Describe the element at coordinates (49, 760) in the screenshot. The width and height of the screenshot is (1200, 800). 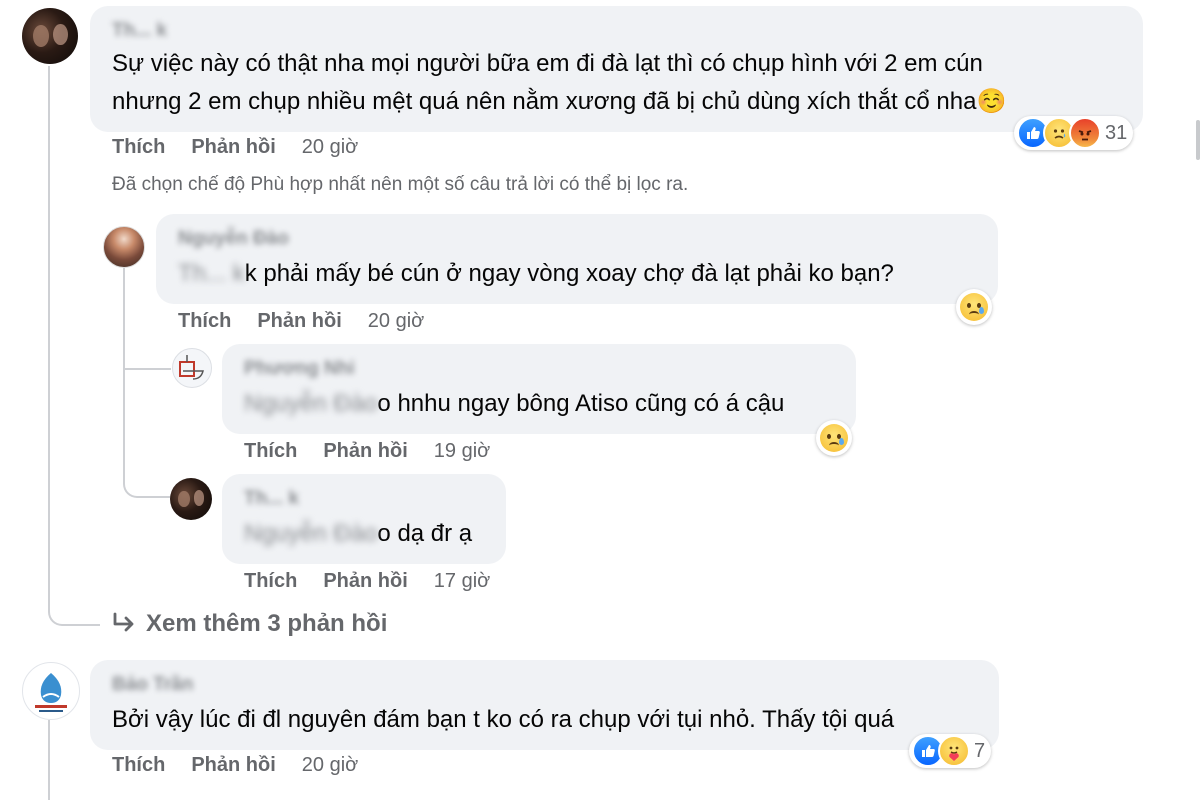
I see `thread-line-next` at that location.